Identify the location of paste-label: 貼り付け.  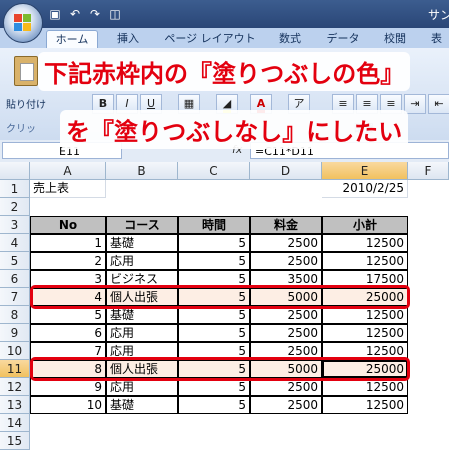
(26, 105).